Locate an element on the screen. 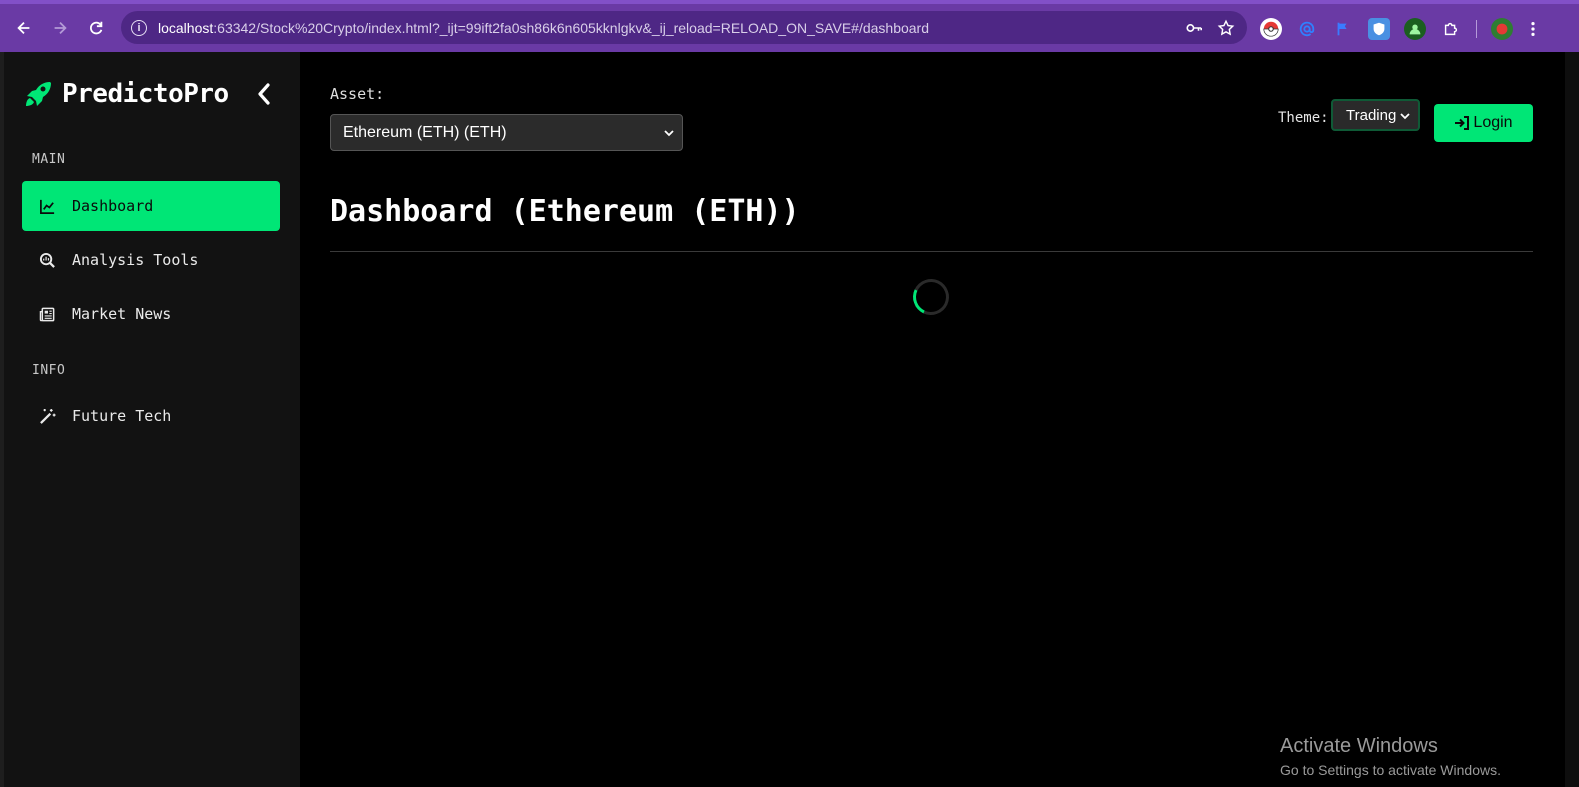 The height and width of the screenshot is (787, 1579). at-sign-icon is located at coordinates (1307, 29).